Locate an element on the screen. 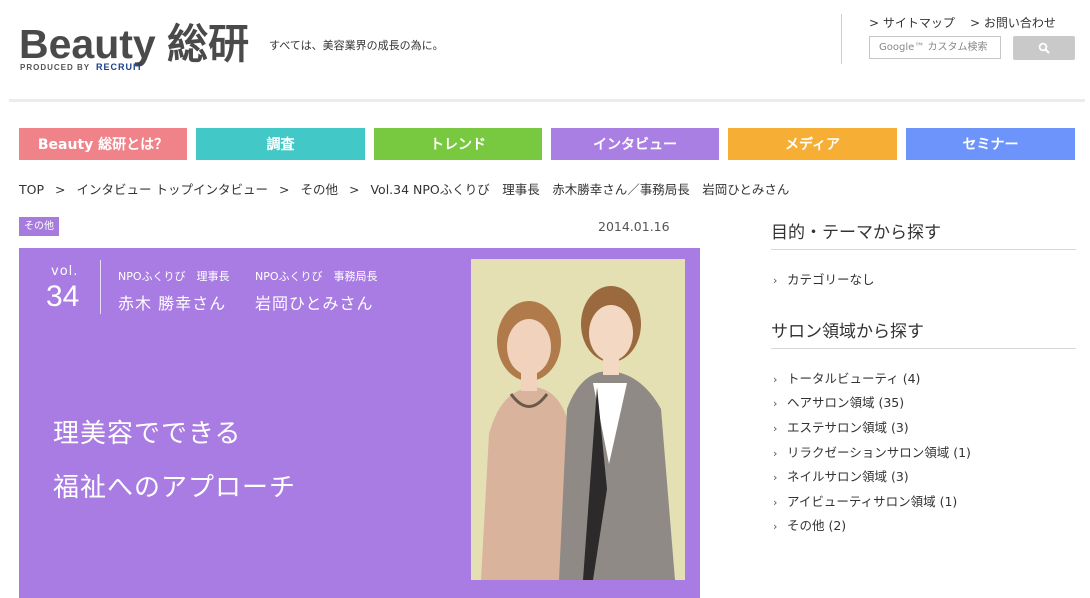  salon-item-other: › その他 (2) is located at coordinates (809, 524).